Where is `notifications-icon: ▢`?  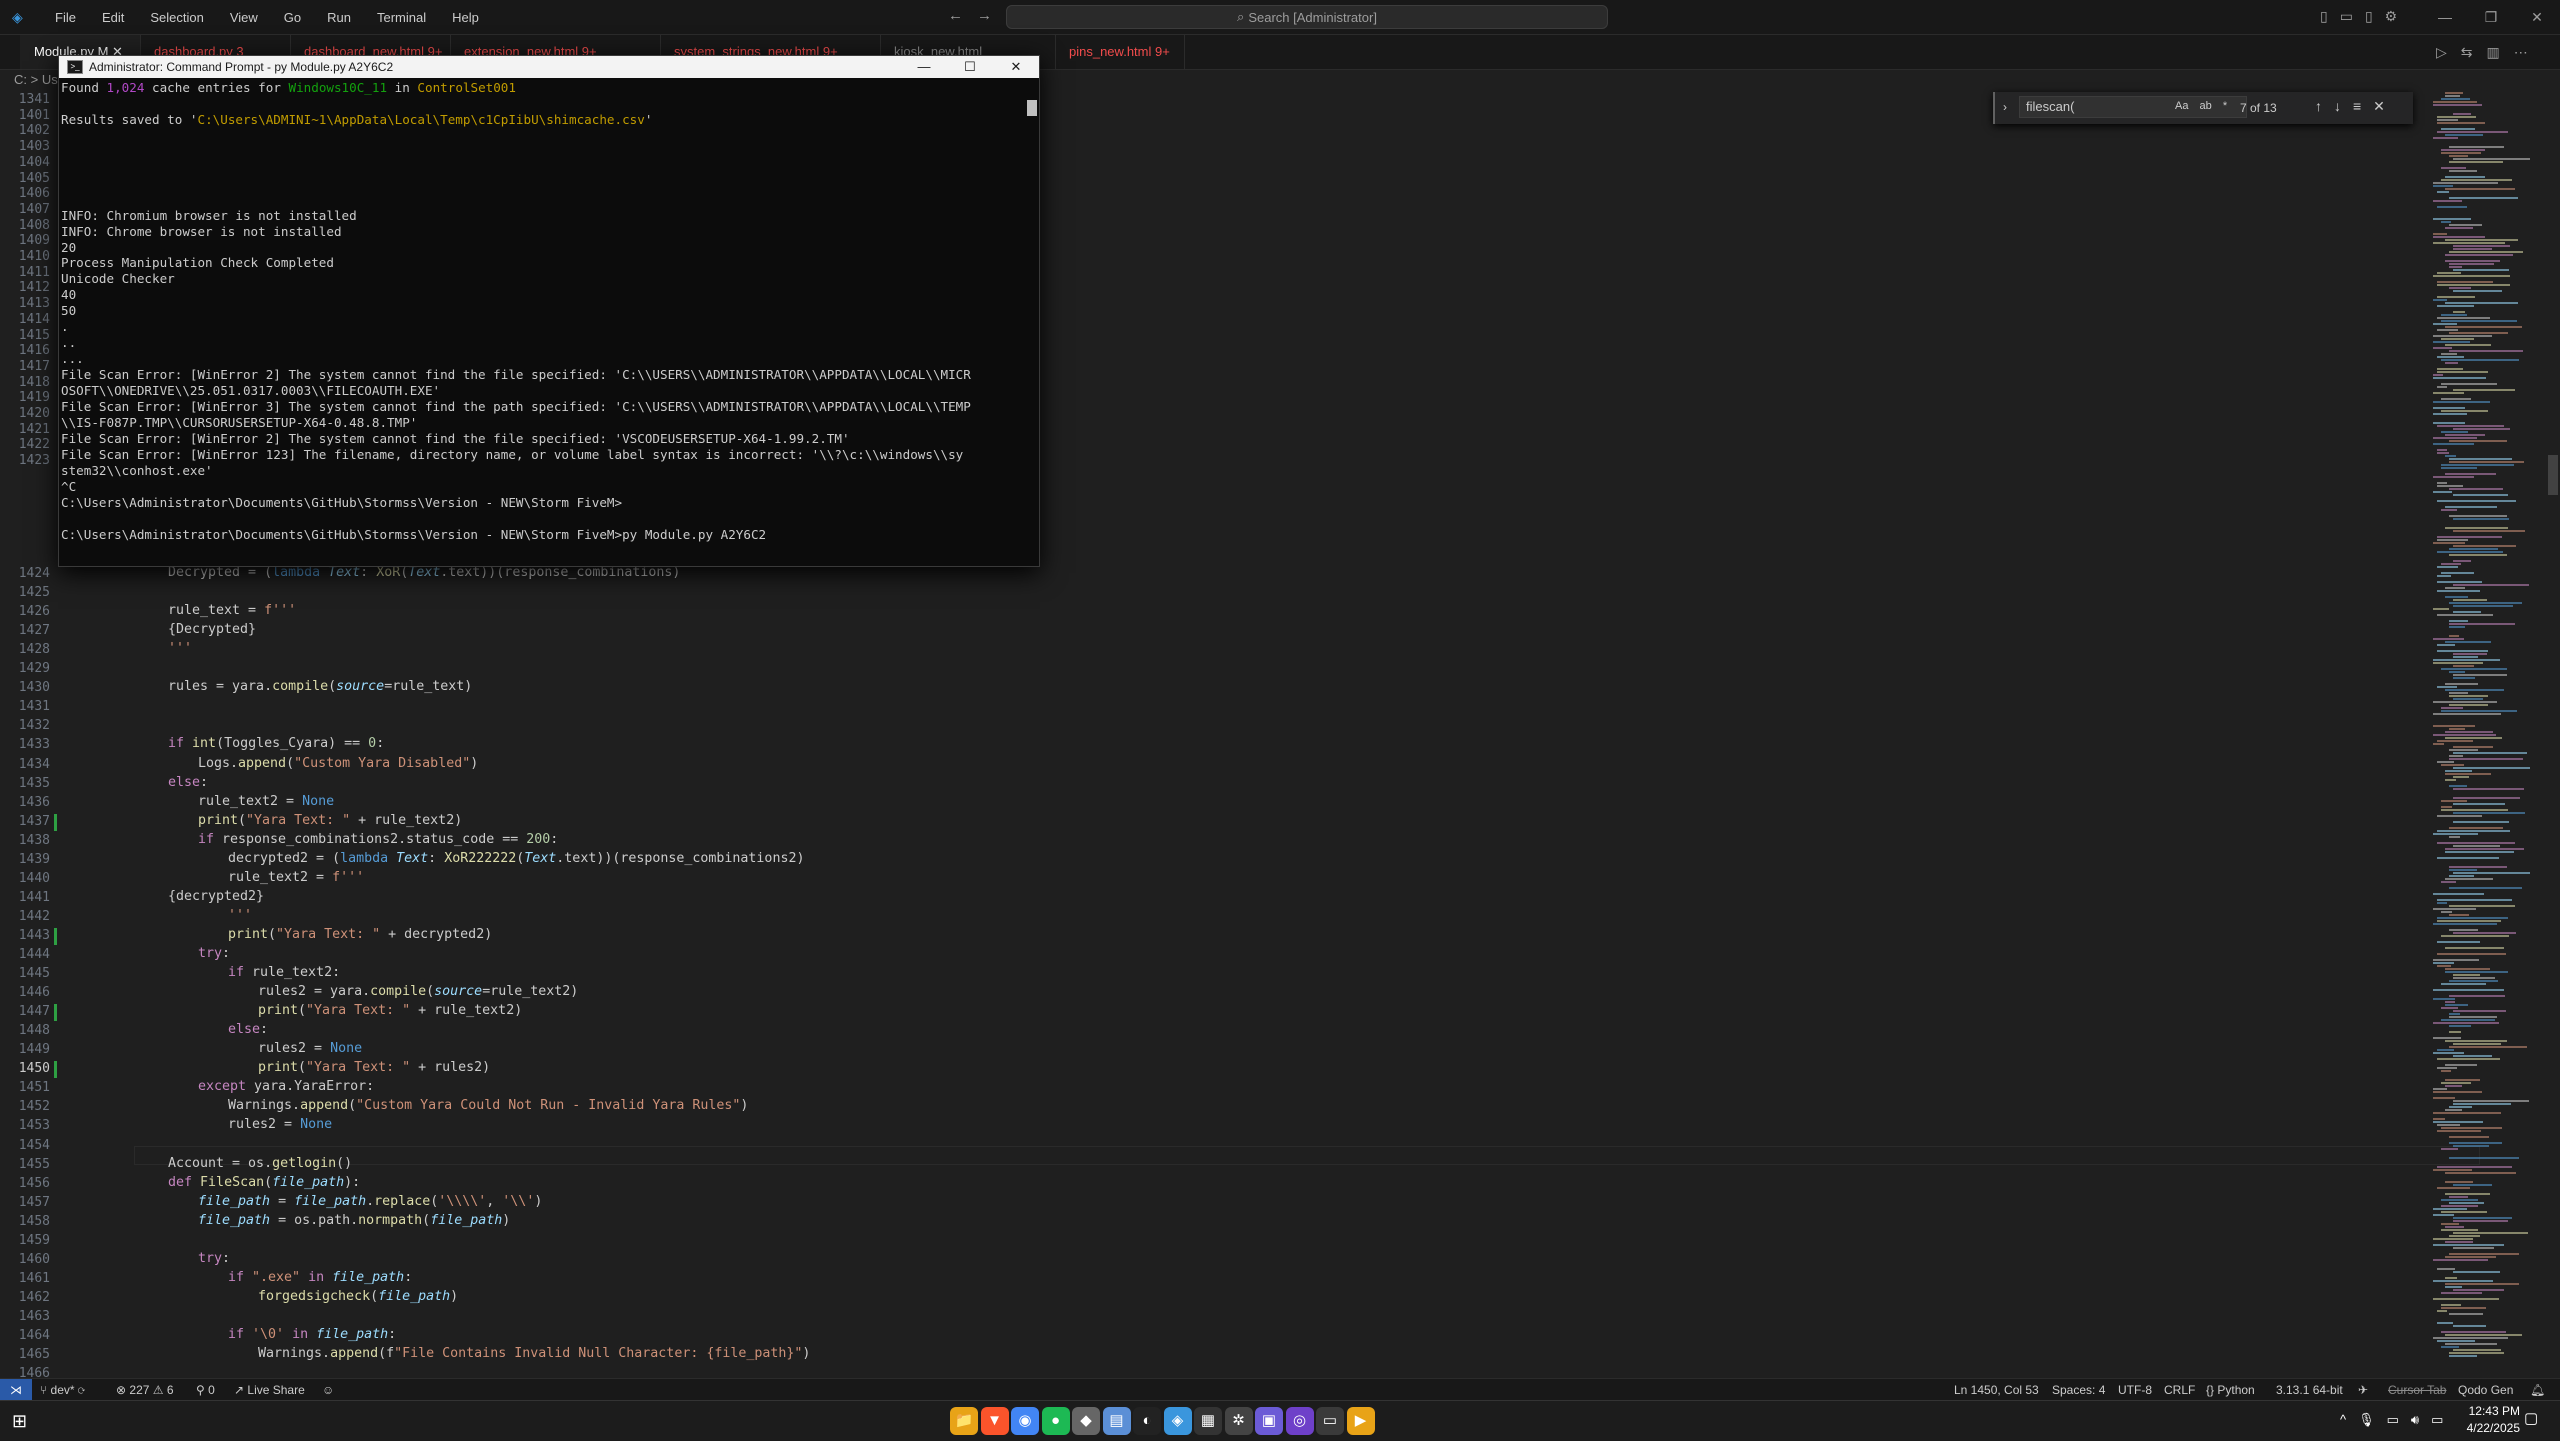
notifications-icon: ▢ is located at coordinates (2531, 1418).